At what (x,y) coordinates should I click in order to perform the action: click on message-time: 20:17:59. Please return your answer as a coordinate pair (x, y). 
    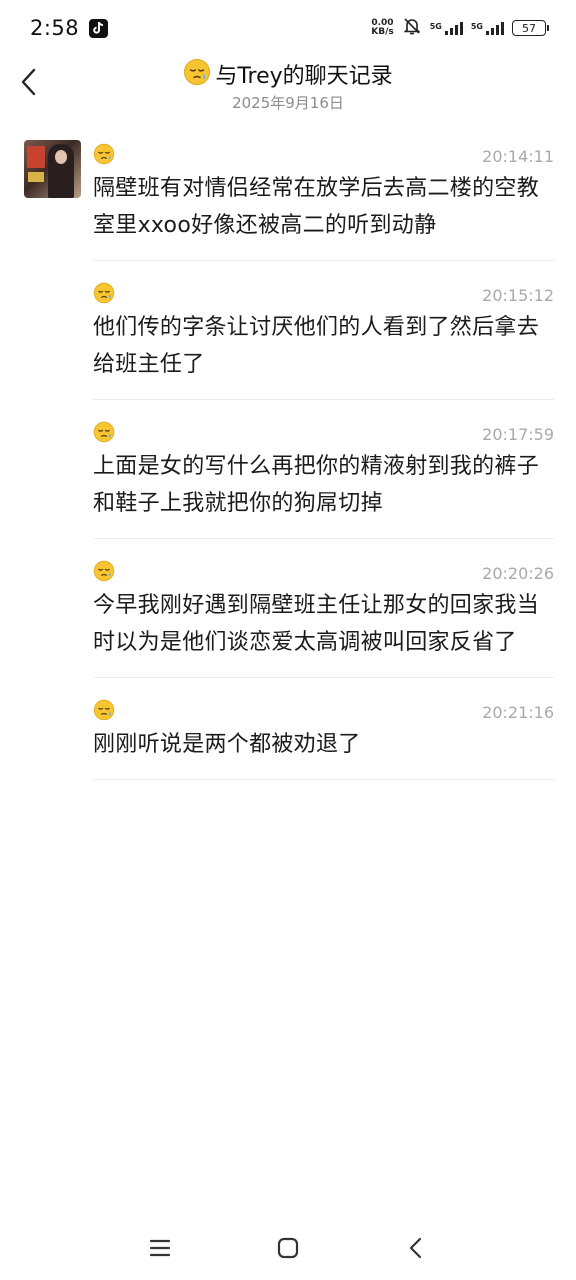
    Looking at the image, I should click on (518, 434).